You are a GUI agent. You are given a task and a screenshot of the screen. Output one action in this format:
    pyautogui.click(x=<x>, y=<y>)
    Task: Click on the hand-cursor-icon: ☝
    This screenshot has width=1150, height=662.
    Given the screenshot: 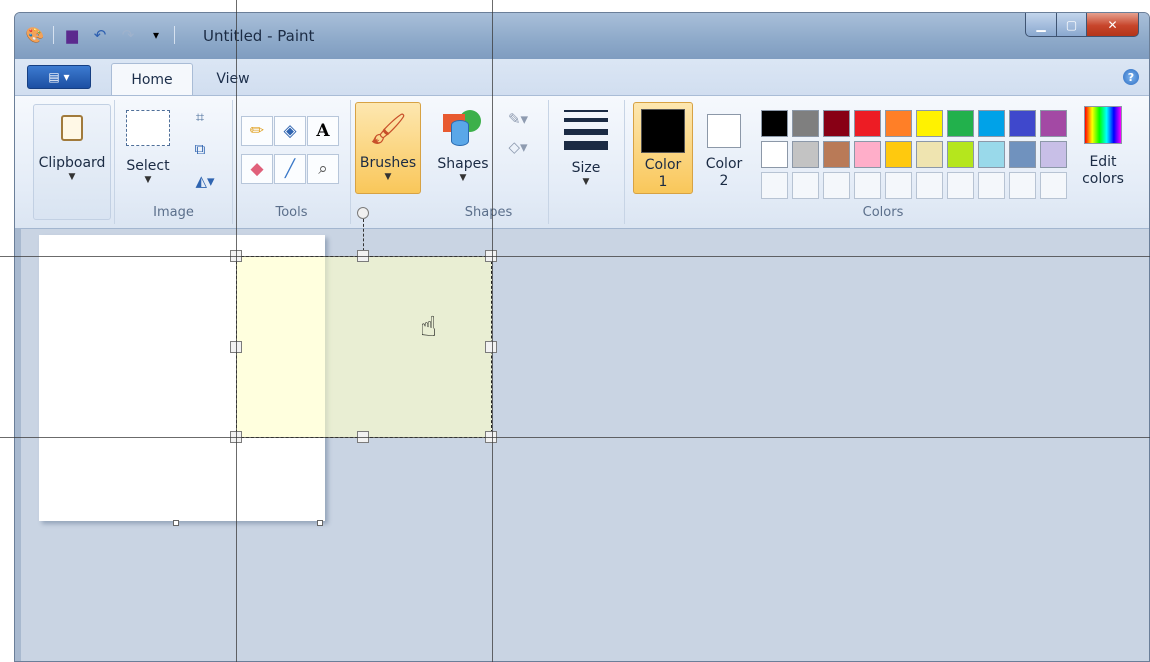 What is the action you would take?
    pyautogui.click(x=429, y=326)
    